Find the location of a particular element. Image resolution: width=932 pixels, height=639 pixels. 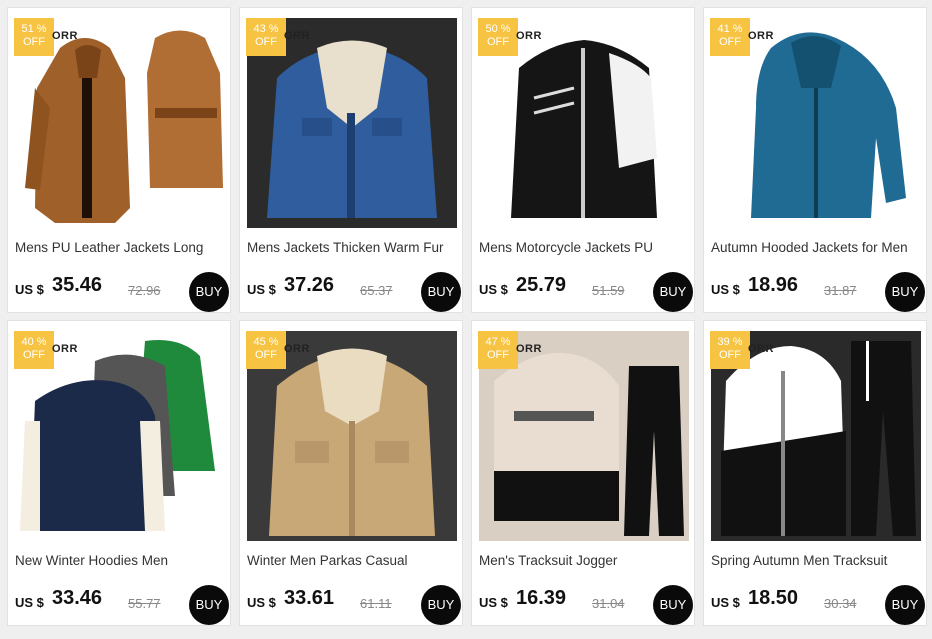

price: 33.61 is located at coordinates (309, 598).